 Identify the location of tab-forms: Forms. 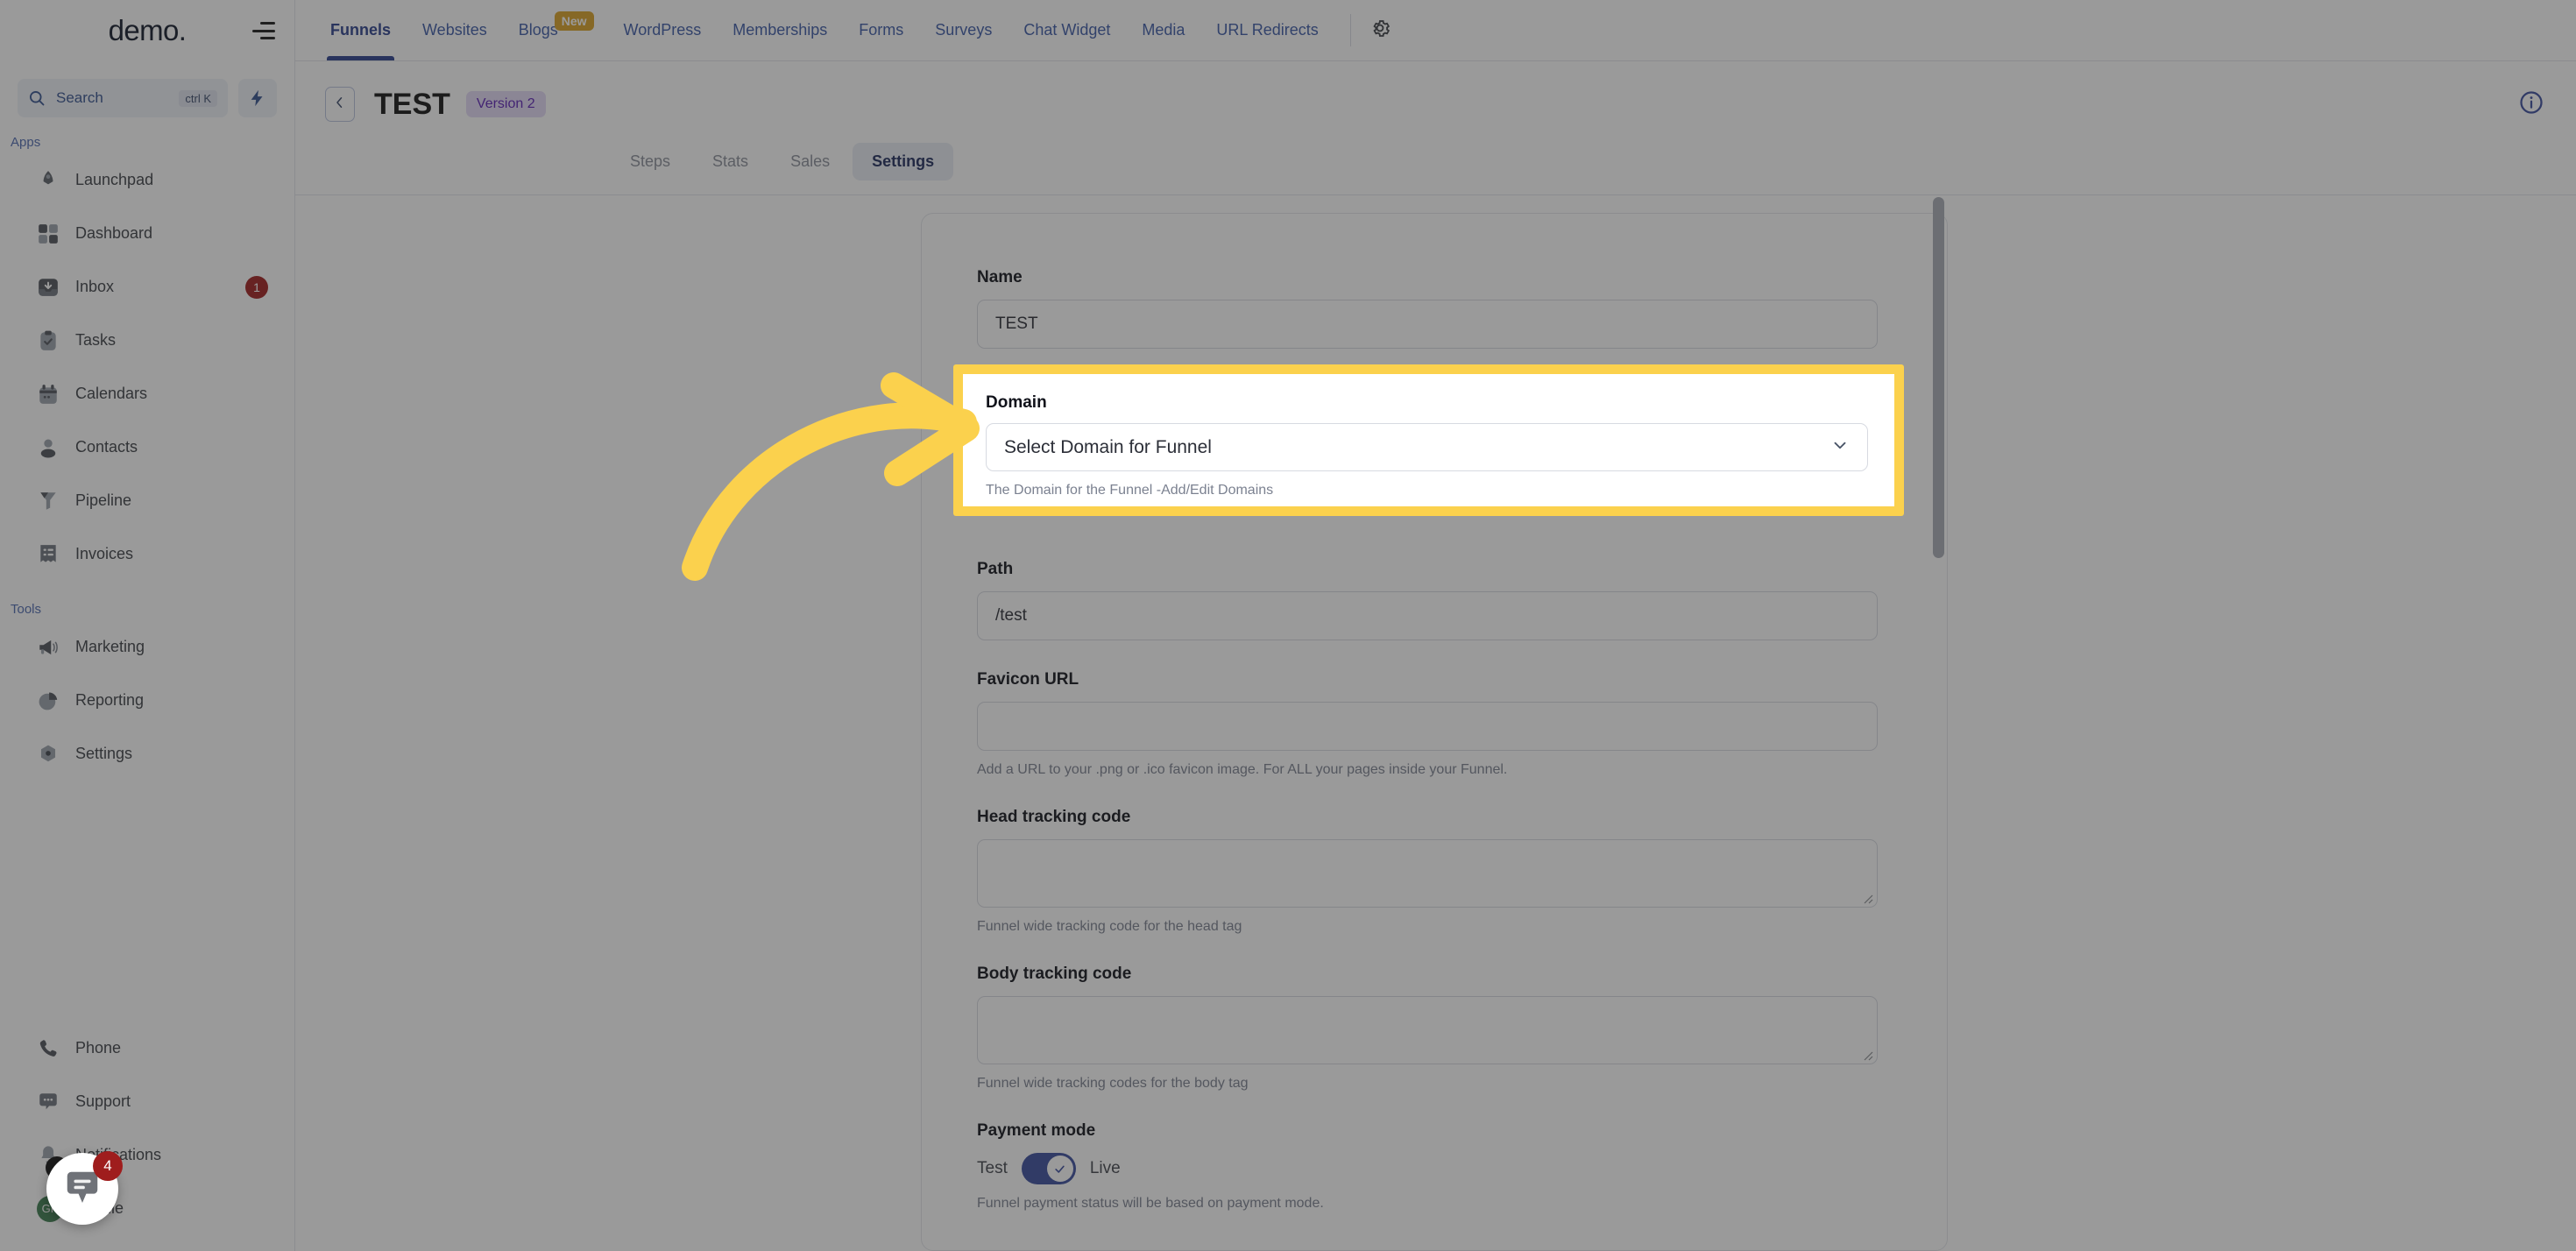
(881, 30).